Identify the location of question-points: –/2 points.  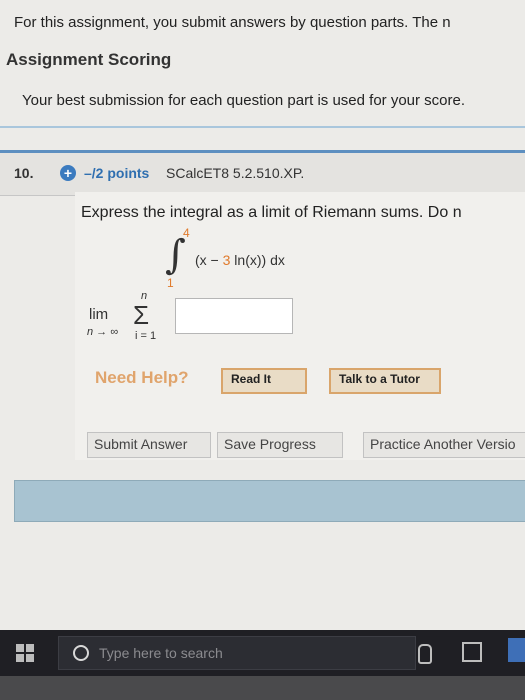
(117, 173).